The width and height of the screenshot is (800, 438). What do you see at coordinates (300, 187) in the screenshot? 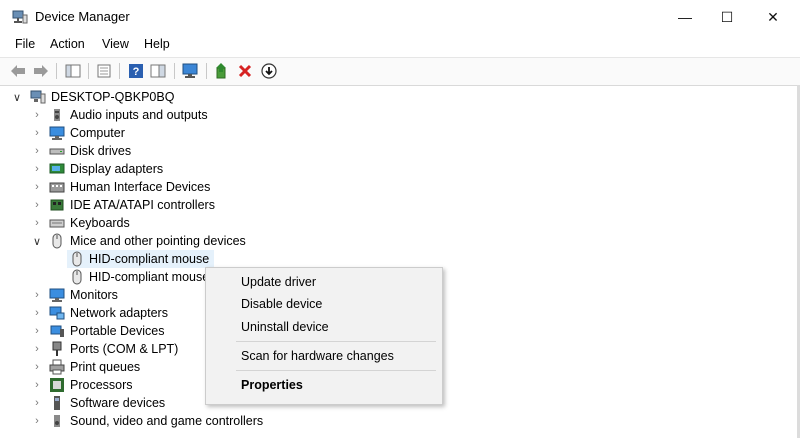
I see `tree-category: › Human Interface Devices` at bounding box center [300, 187].